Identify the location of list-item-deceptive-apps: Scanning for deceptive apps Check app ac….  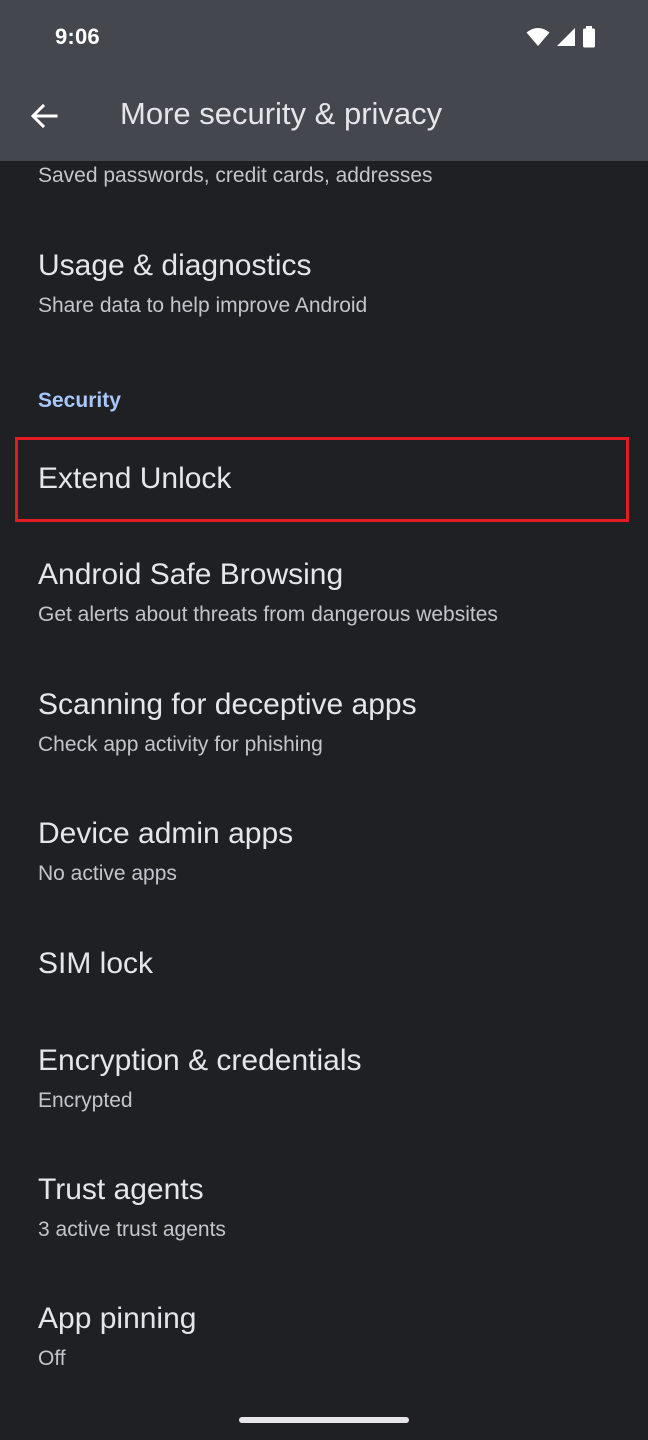
(324, 717).